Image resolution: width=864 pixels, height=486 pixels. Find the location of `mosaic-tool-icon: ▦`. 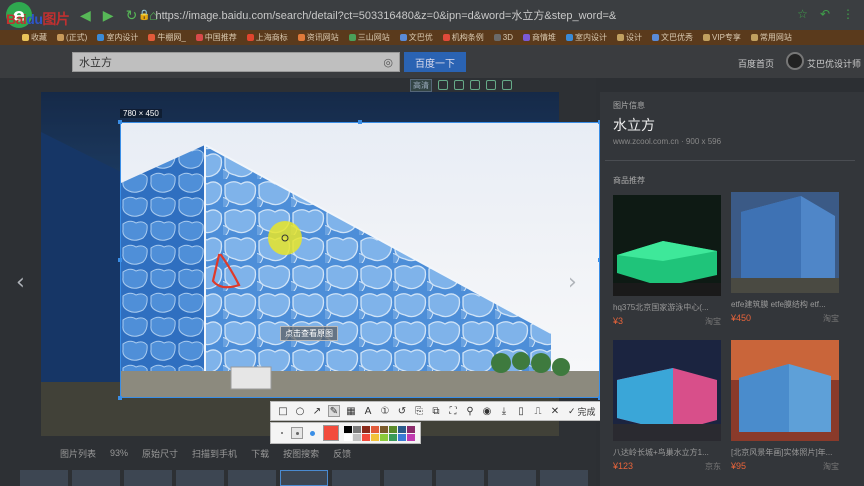

mosaic-tool-icon: ▦ is located at coordinates (351, 411).